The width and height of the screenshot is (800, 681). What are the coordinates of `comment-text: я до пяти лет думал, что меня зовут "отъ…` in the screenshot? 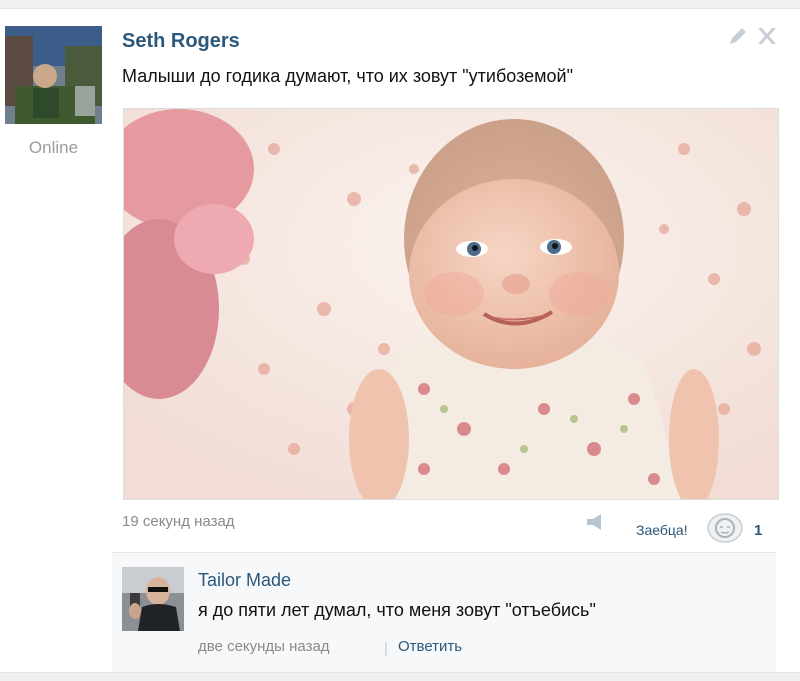 It's located at (397, 610).